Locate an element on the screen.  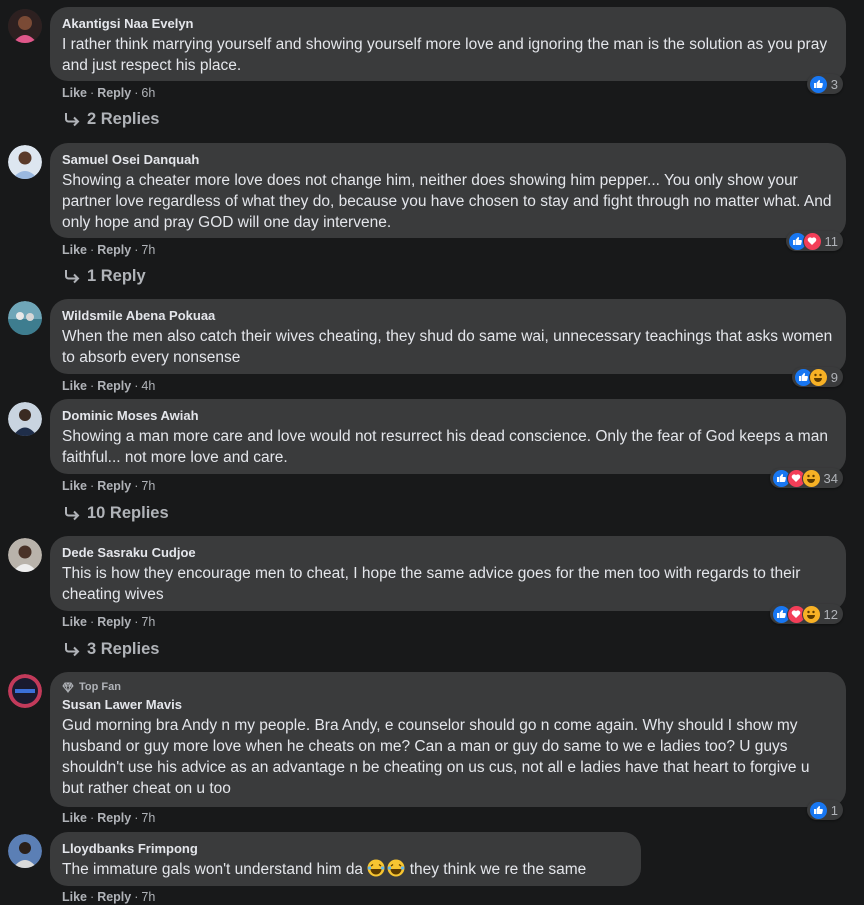
replies-count: 1 Reply is located at coordinates (116, 276).